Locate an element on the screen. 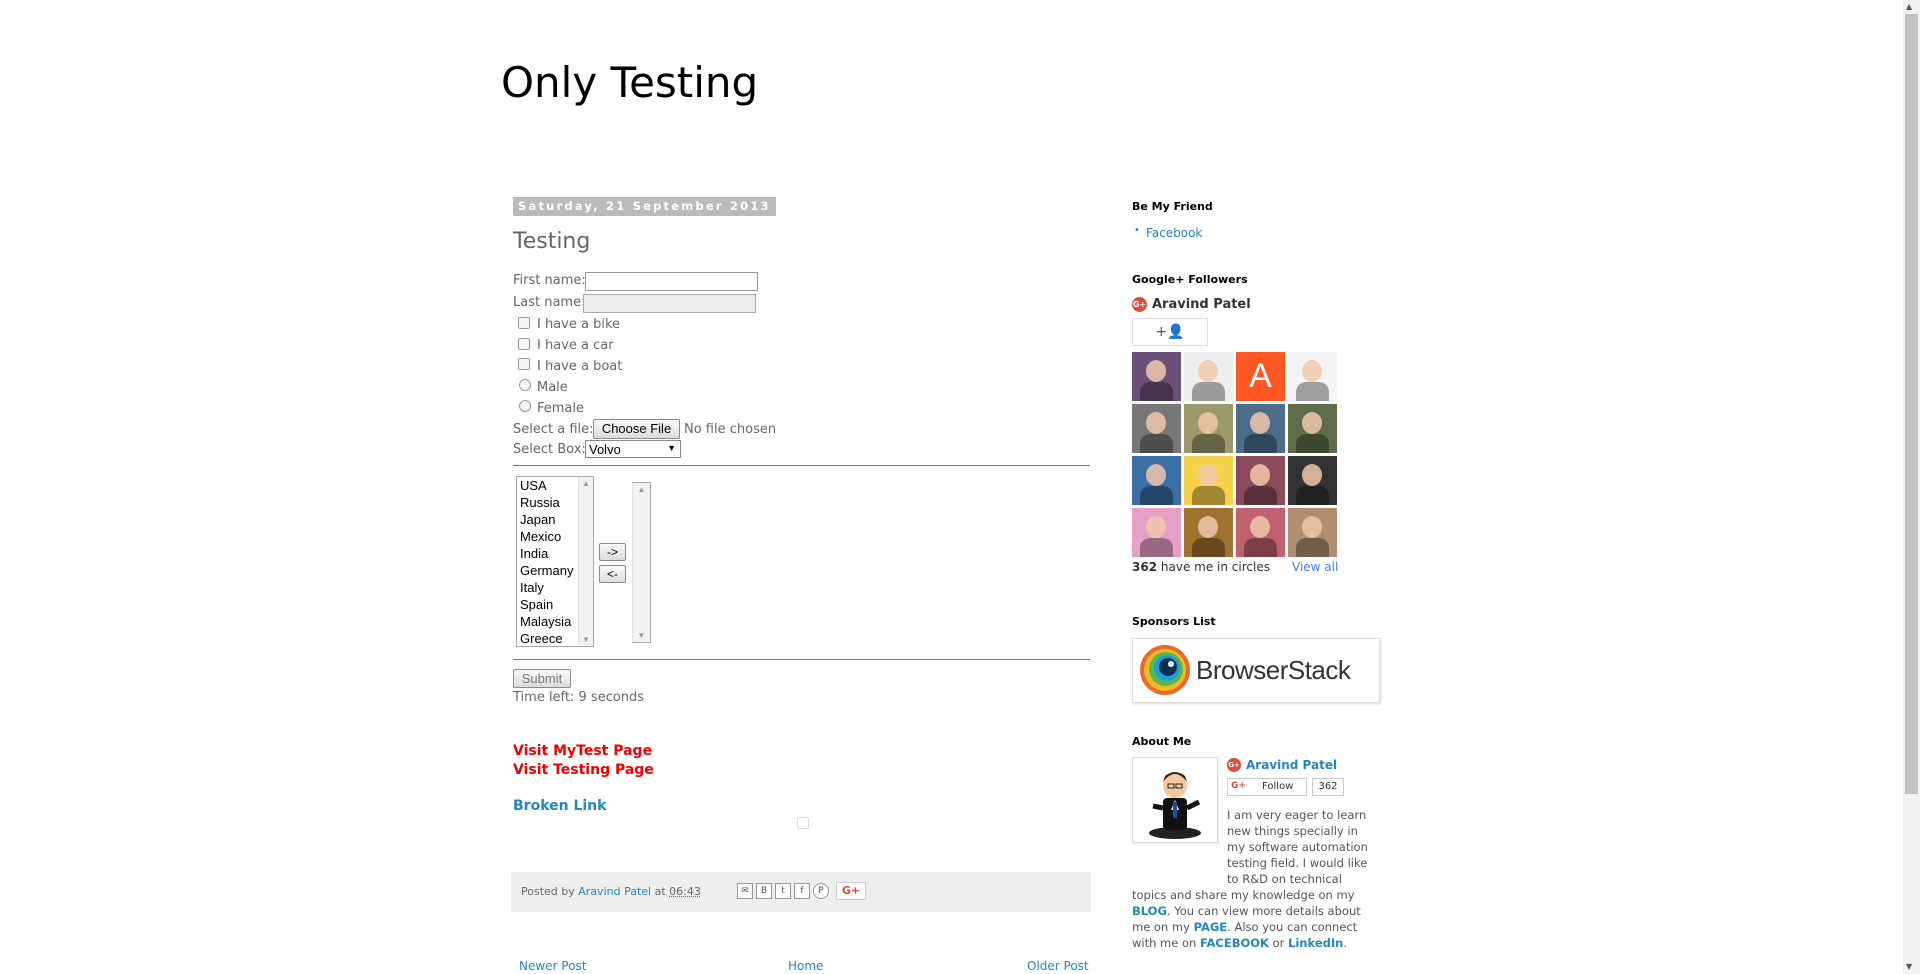 Image resolution: width=1920 pixels, height=974 pixels. country-option: Russia is located at coordinates (548, 502).